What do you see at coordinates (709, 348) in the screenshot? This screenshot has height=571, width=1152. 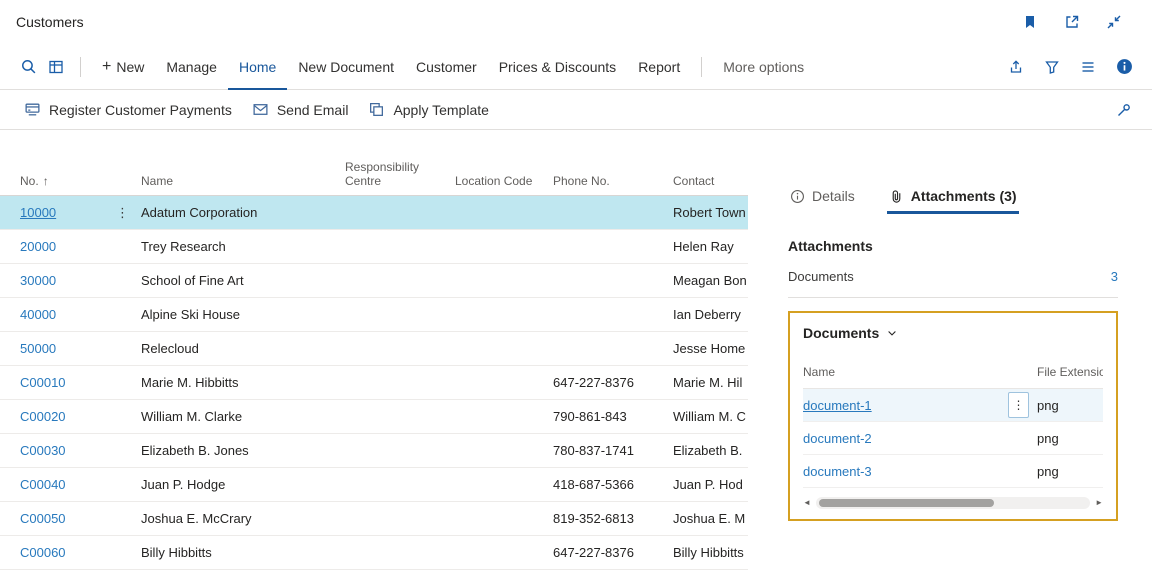 I see `customer-contact: Jesse Home` at bounding box center [709, 348].